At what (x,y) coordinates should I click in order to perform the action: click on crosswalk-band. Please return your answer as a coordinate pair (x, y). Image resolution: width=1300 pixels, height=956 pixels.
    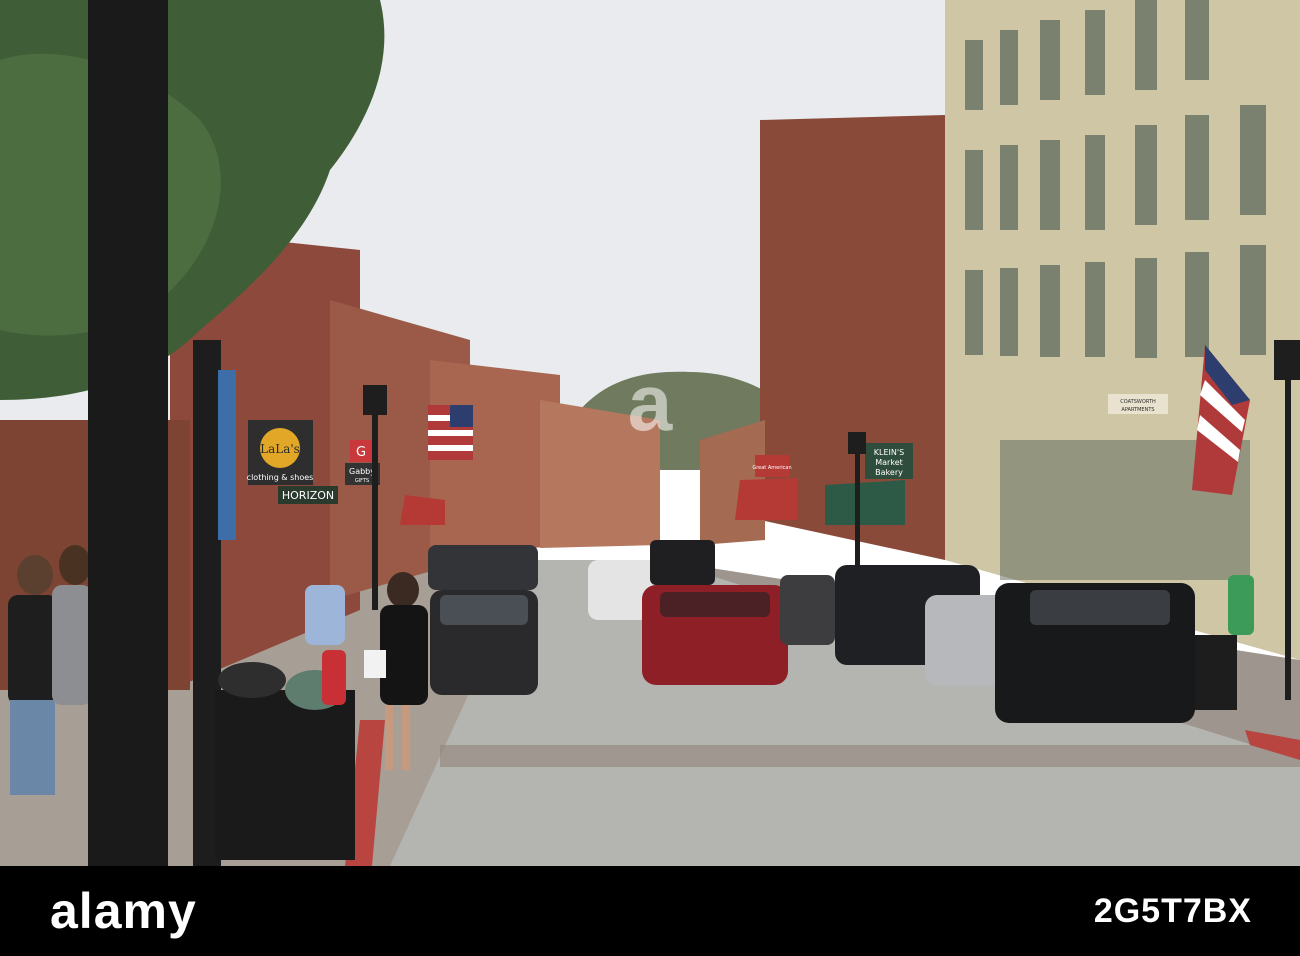
    Looking at the image, I should click on (870, 756).